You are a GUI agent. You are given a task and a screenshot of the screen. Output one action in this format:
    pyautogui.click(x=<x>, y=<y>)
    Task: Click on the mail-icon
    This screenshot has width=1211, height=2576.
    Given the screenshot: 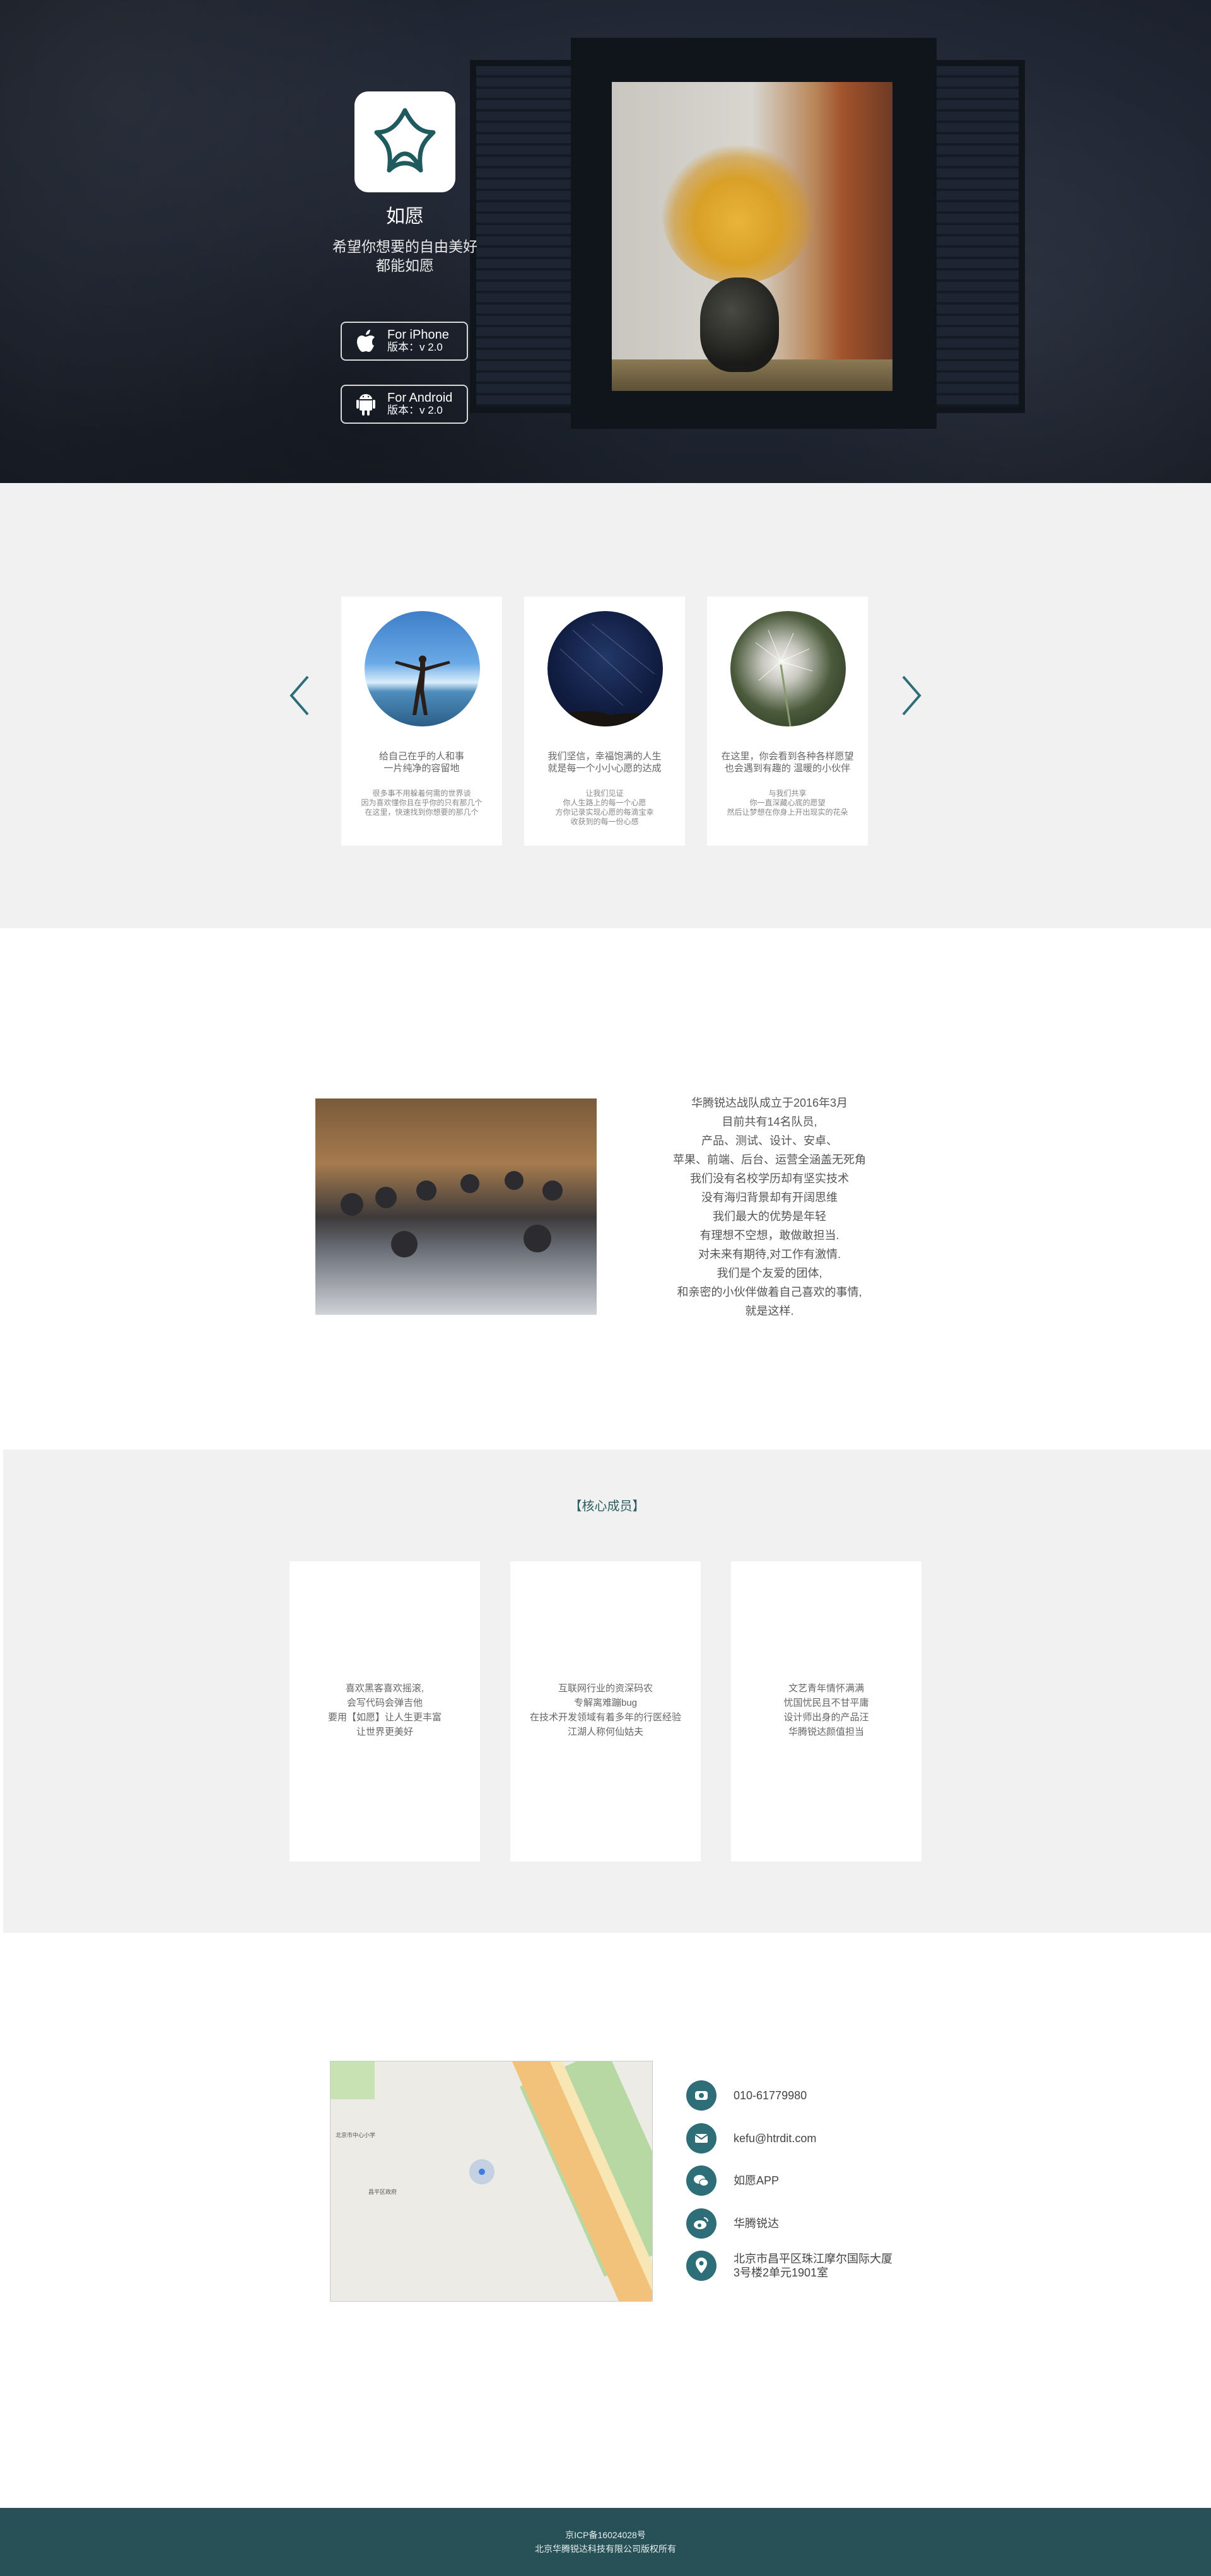 What is the action you would take?
    pyautogui.click(x=701, y=2138)
    